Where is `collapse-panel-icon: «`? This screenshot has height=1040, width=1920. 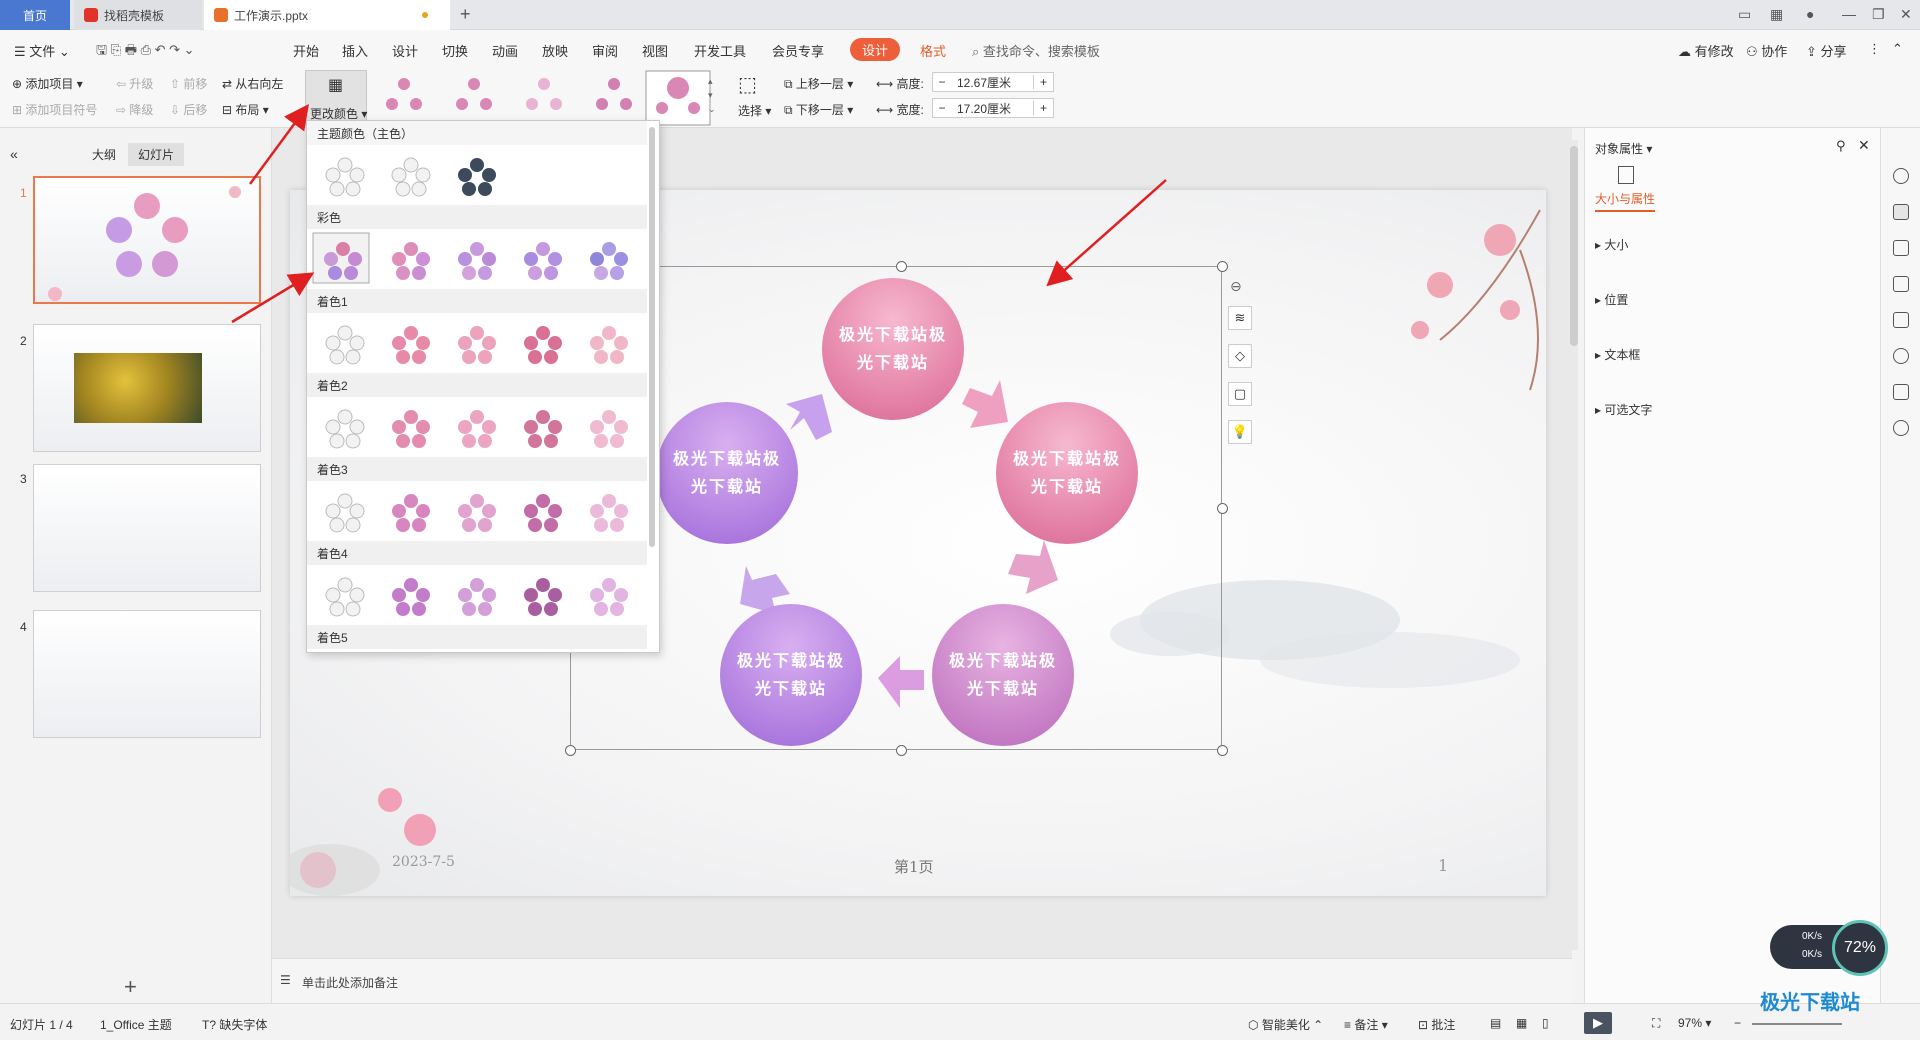
collapse-panel-icon: « is located at coordinates (14, 154).